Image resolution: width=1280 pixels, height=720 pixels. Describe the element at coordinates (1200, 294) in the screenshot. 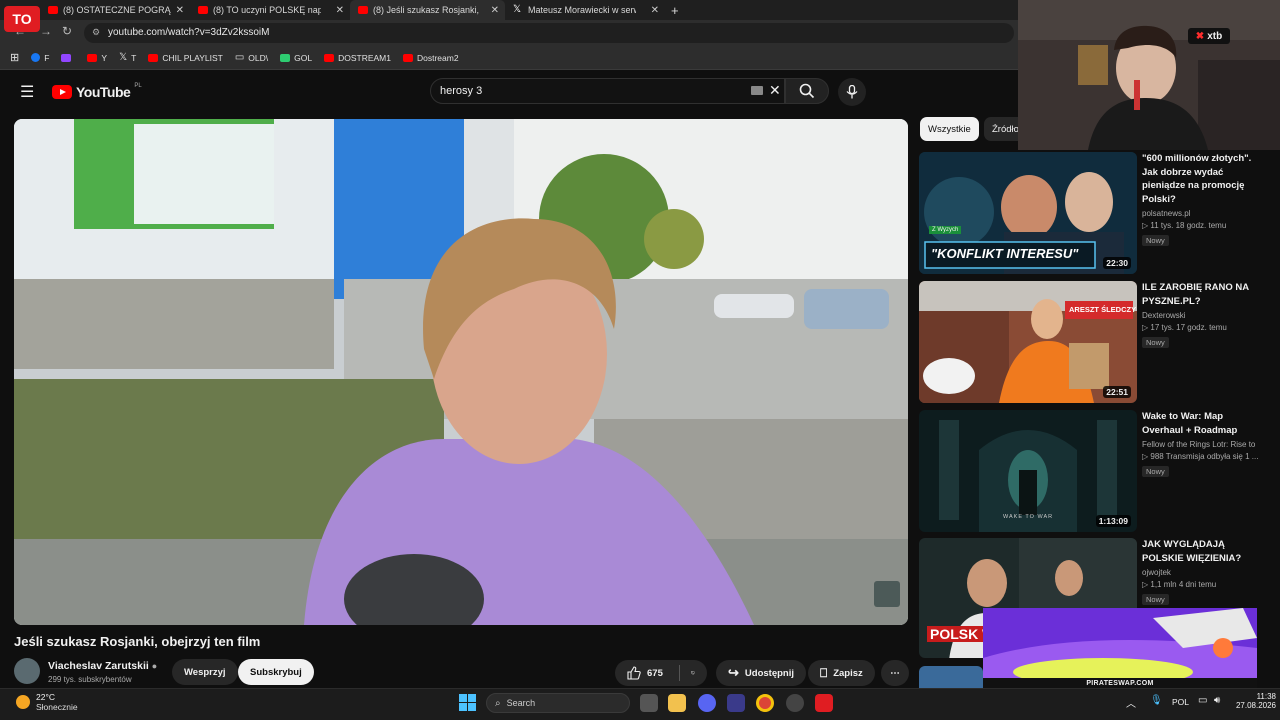

I see `recommendation-title: ILE ZAROBIĘ RANO NA PYSZNE.PL?` at that location.